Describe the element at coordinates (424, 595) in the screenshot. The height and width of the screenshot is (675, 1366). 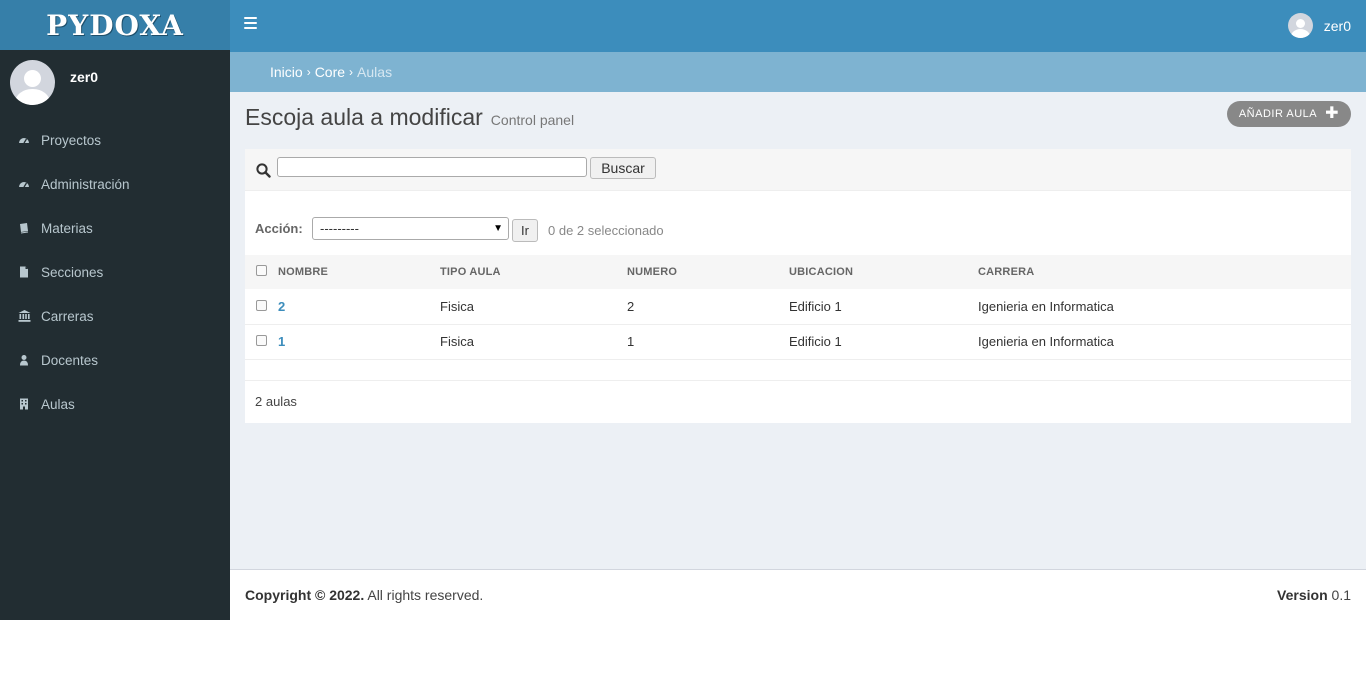
I see `copyright-text: All rights reserved.` at that location.